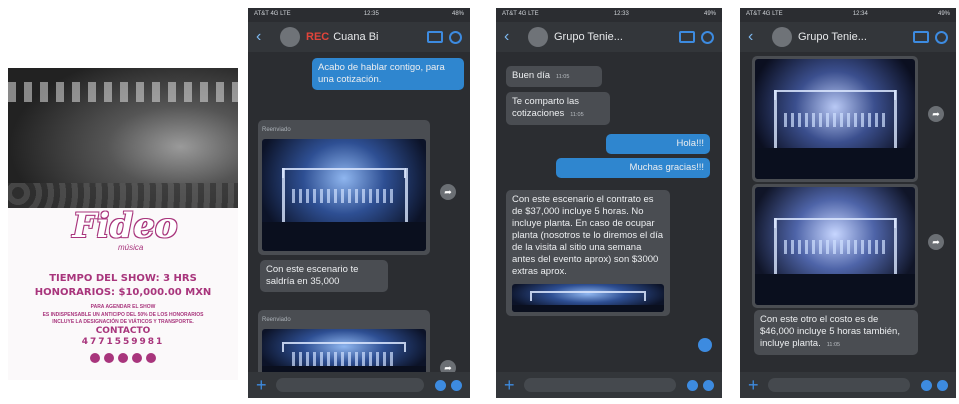  What do you see at coordinates (95, 358) in the screenshot?
I see `facebook-icon` at bounding box center [95, 358].